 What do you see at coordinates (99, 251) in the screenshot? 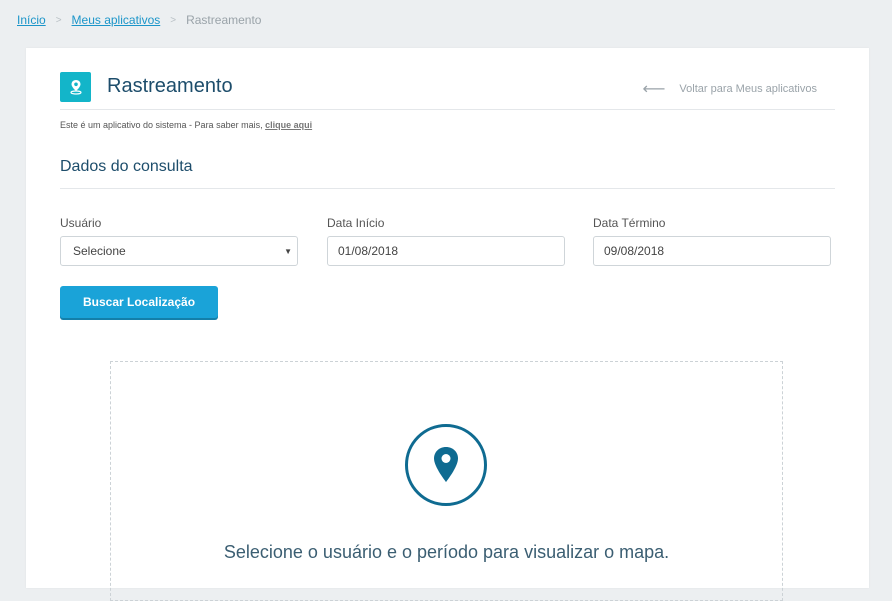
I see `usuario-select-value: Selecione` at bounding box center [99, 251].